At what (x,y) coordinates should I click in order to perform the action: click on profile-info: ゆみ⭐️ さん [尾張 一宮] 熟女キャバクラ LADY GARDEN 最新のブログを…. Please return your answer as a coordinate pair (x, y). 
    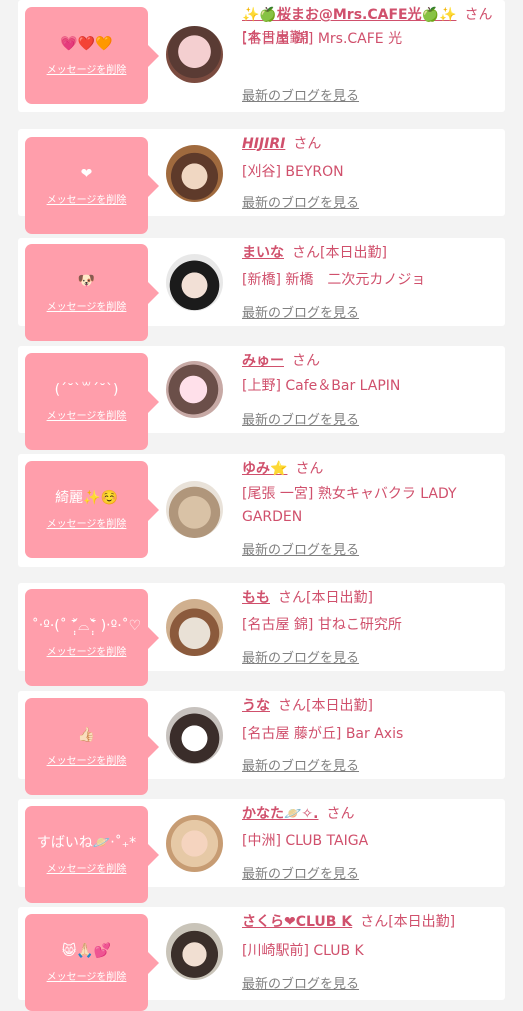
    Looking at the image, I should click on (369, 510).